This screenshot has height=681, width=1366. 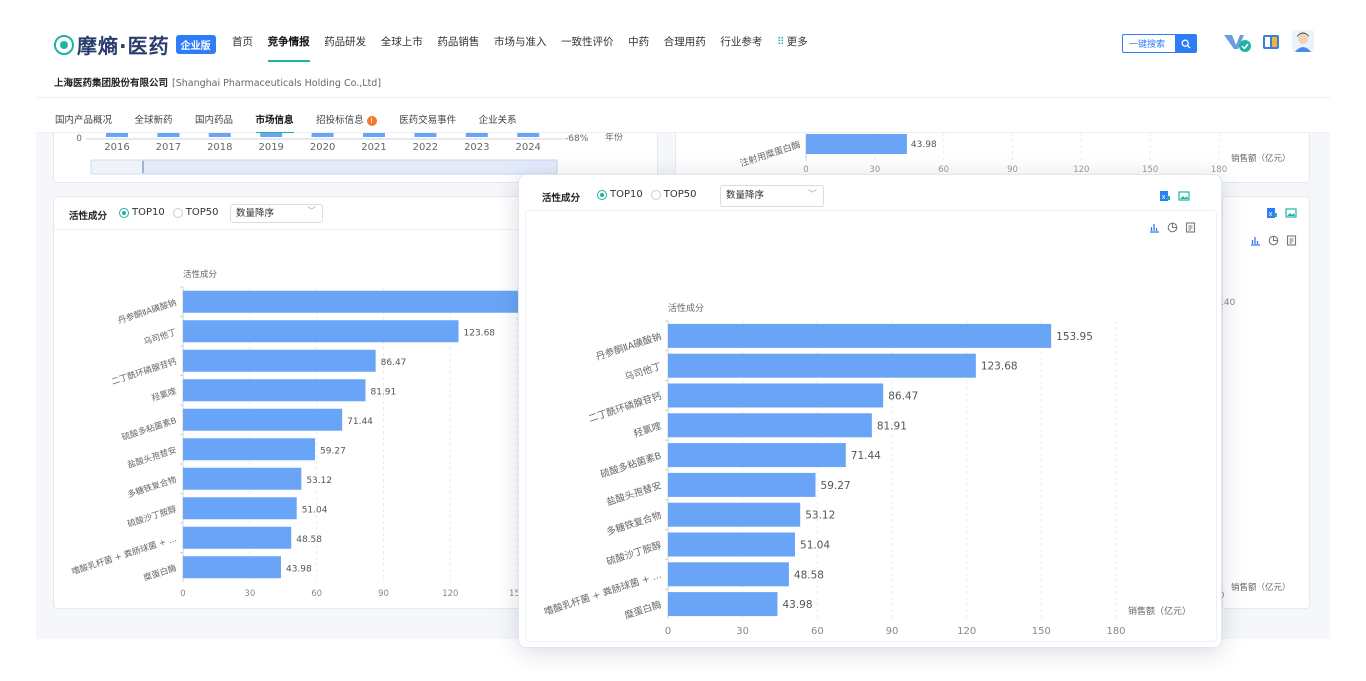 What do you see at coordinates (1273, 240) in the screenshot?
I see `pie-chart-icon` at bounding box center [1273, 240].